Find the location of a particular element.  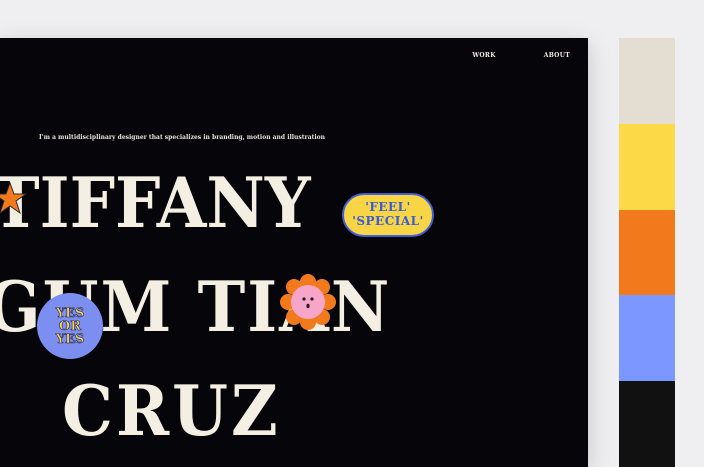

yes-or-yes-sticker: YES OR YES is located at coordinates (70, 326).